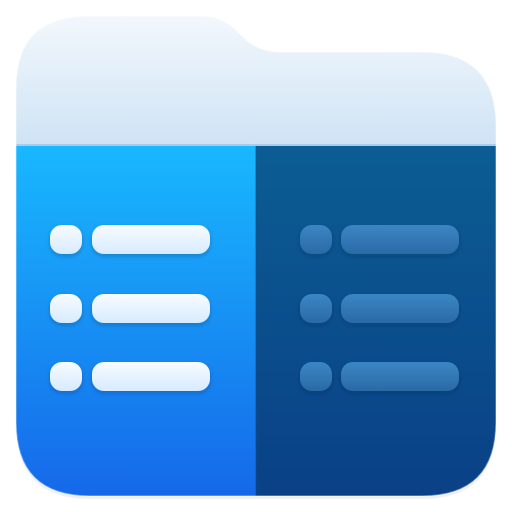 The height and width of the screenshot is (512, 512). Describe the element at coordinates (316, 239) in the screenshot. I see `right-row-1-bullet` at that location.